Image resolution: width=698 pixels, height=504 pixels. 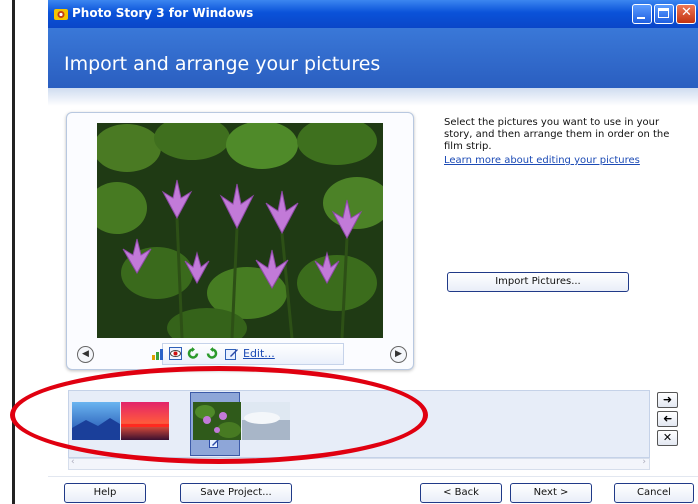 I want to click on window-title: Photo Story 3 for Windows, so click(x=163, y=13).